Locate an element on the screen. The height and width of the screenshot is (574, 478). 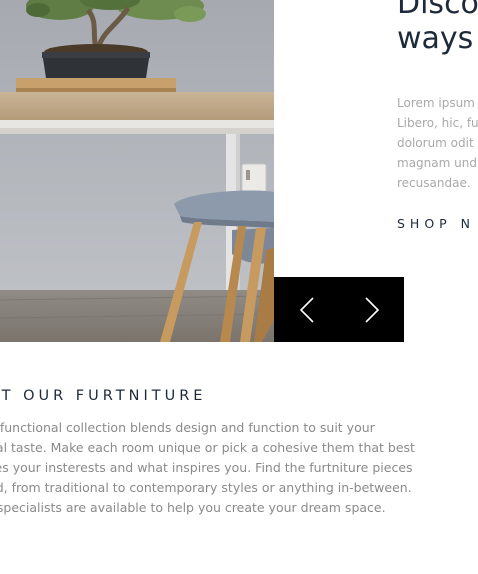
chevron-right-icon is located at coordinates (372, 310).